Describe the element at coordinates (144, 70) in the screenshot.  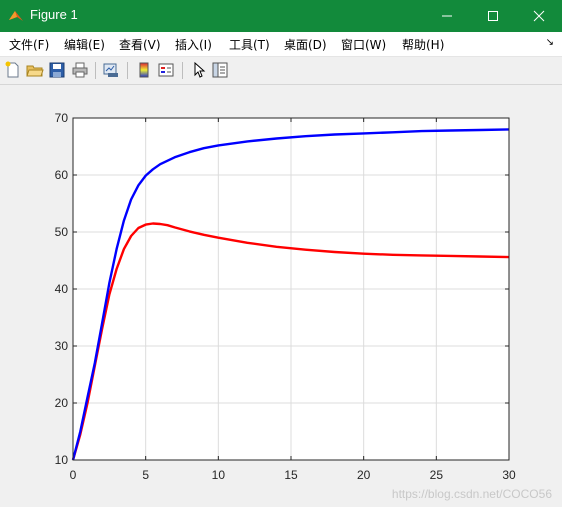
I see `colorbar-icon` at that location.